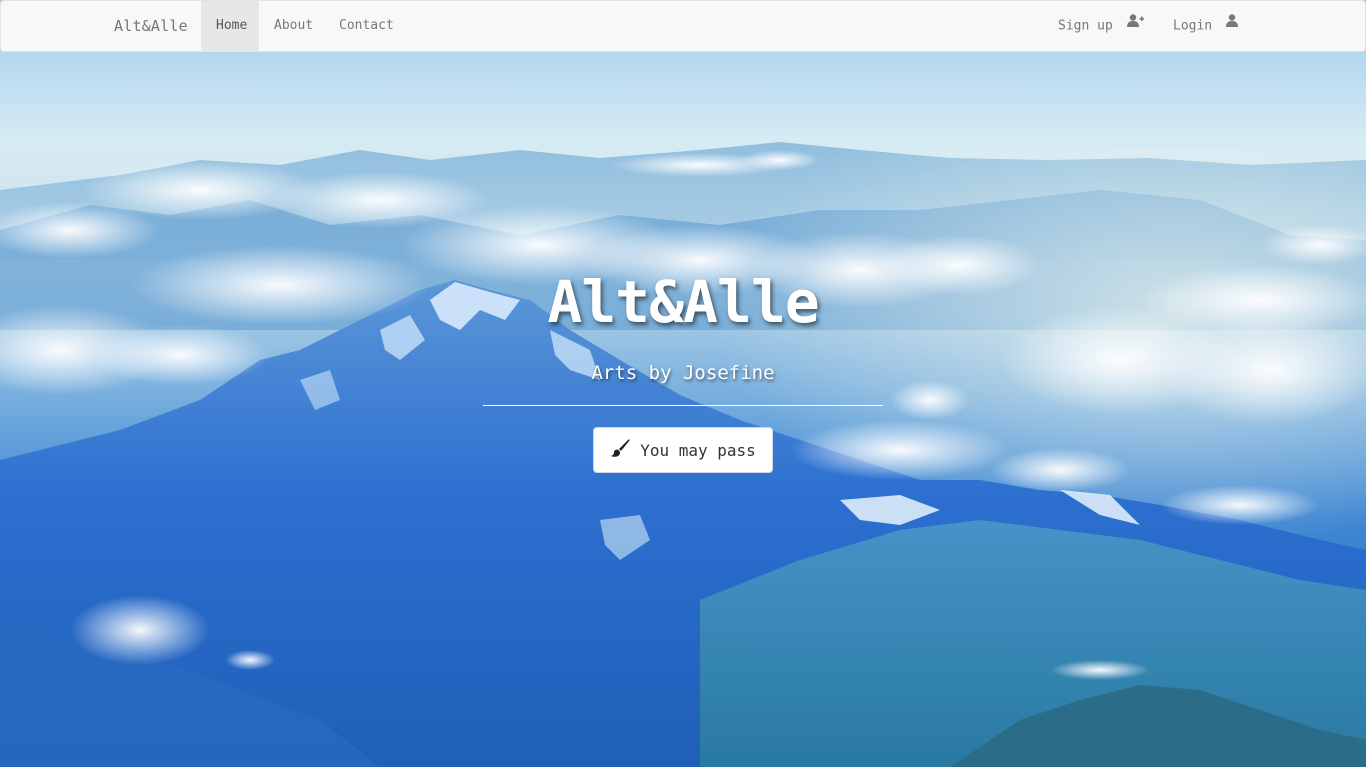  What do you see at coordinates (366, 26) in the screenshot?
I see `nav-item-contact: Contact` at bounding box center [366, 26].